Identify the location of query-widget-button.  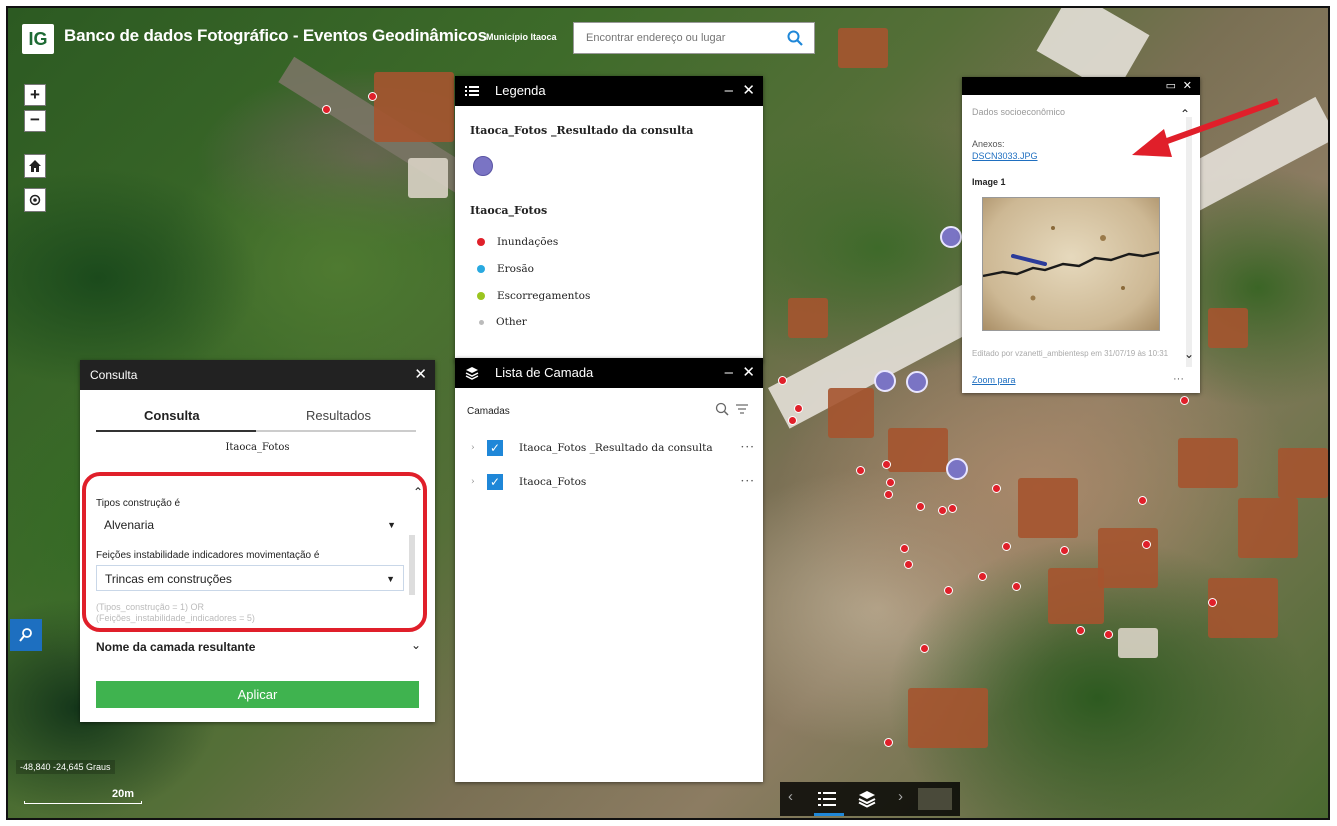
(26, 635).